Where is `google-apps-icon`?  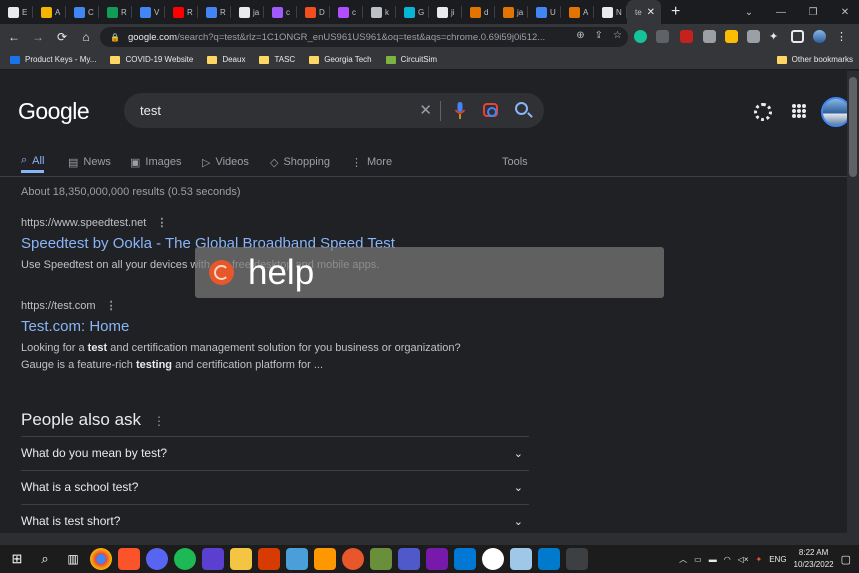 google-apps-icon is located at coordinates (799, 111).